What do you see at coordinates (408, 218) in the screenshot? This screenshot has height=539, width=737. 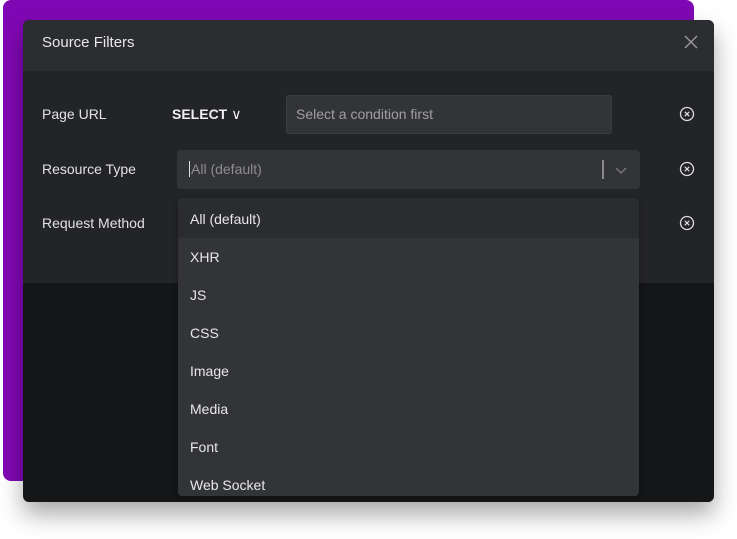 I see `menu-option: All (default)` at bounding box center [408, 218].